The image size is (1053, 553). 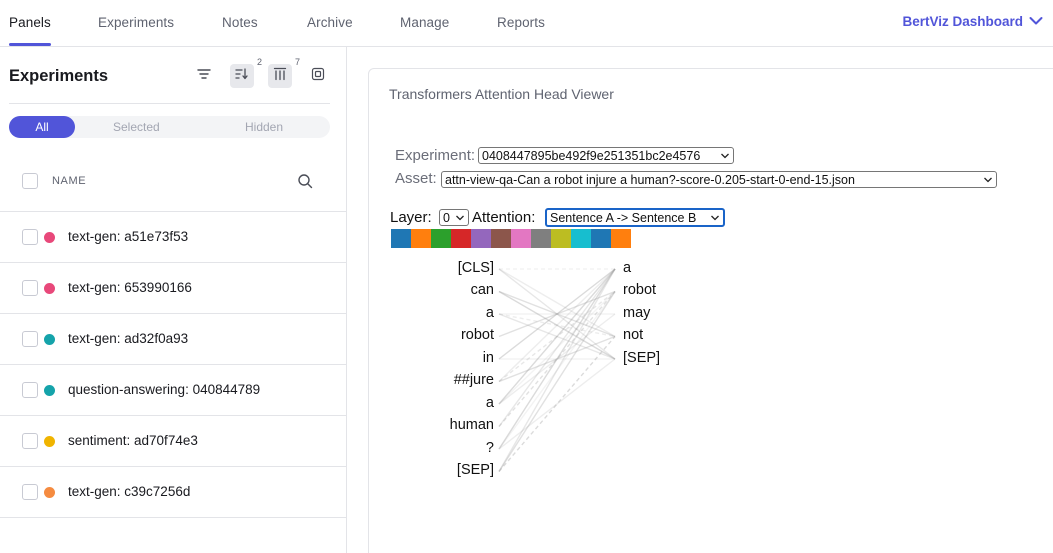 I want to click on tab-notes: Notes, so click(x=240, y=22).